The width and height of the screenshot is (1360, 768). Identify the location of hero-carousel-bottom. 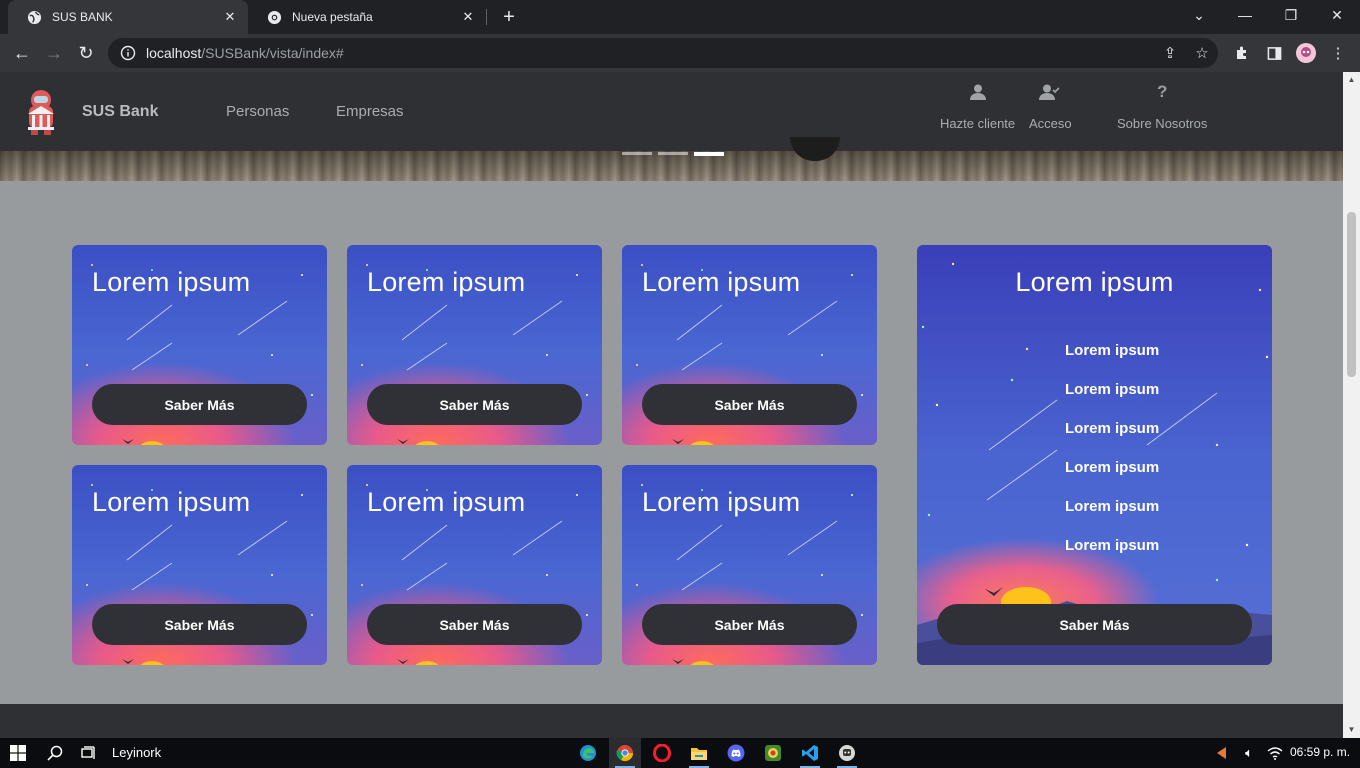
(671, 159).